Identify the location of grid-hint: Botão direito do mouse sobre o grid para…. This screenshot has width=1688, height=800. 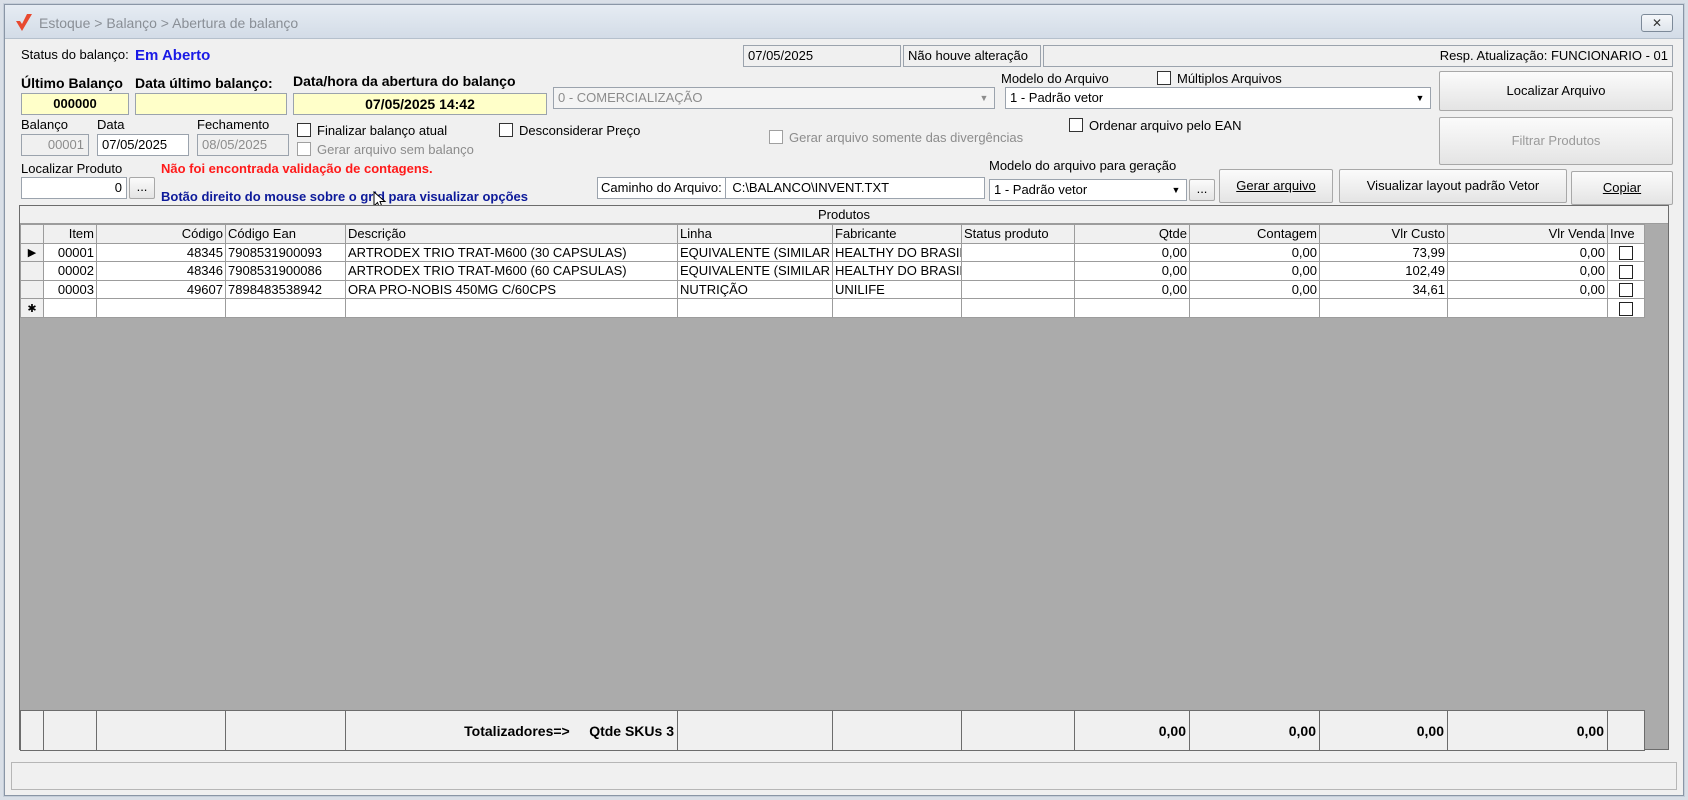
(344, 196).